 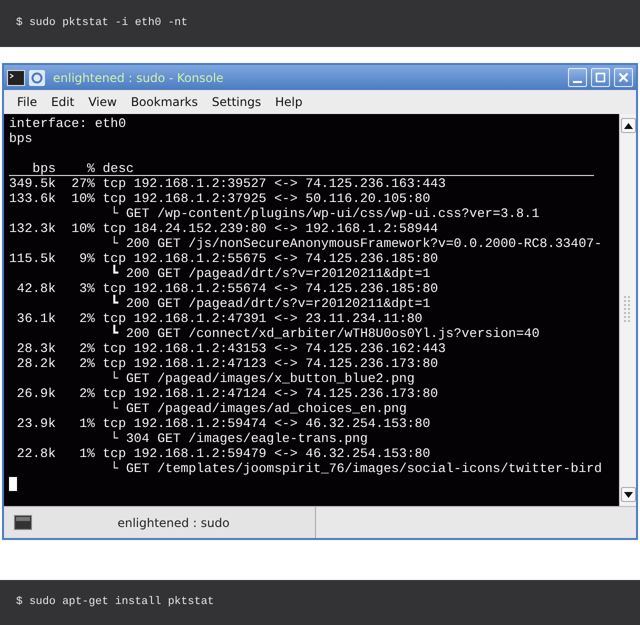 I want to click on connection-text: tcp 184.24.152.239:80 <-> 192.168.1.2:58944, so click(x=270, y=228).